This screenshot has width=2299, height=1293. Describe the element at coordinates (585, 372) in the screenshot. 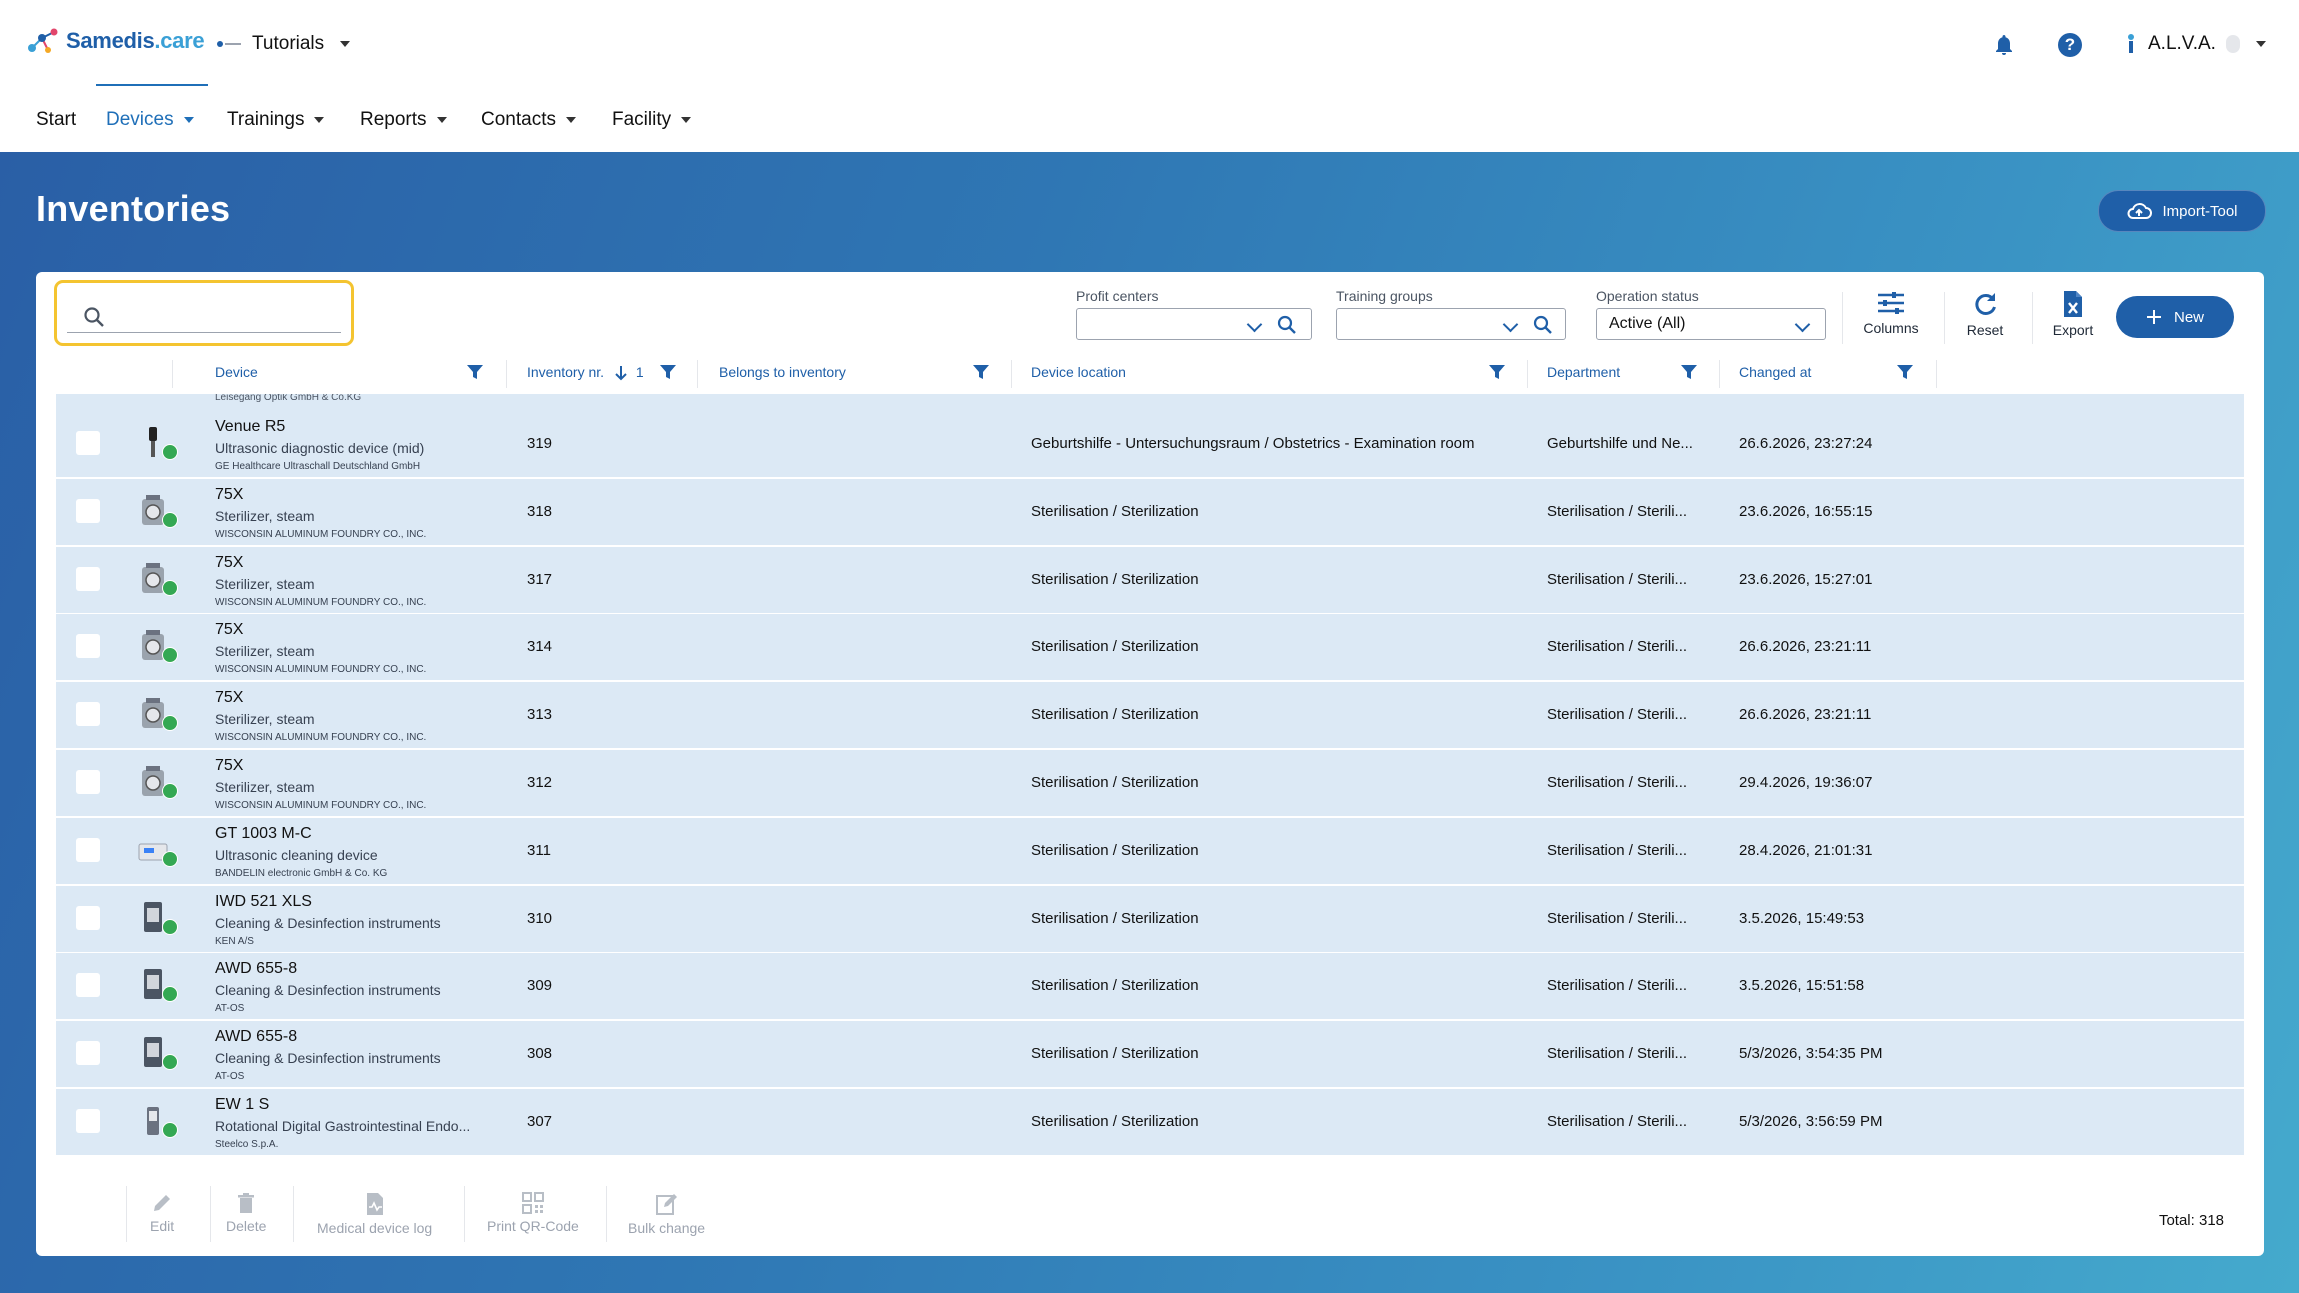

I see `column-inventory-nr: Inventory nr. 1` at that location.